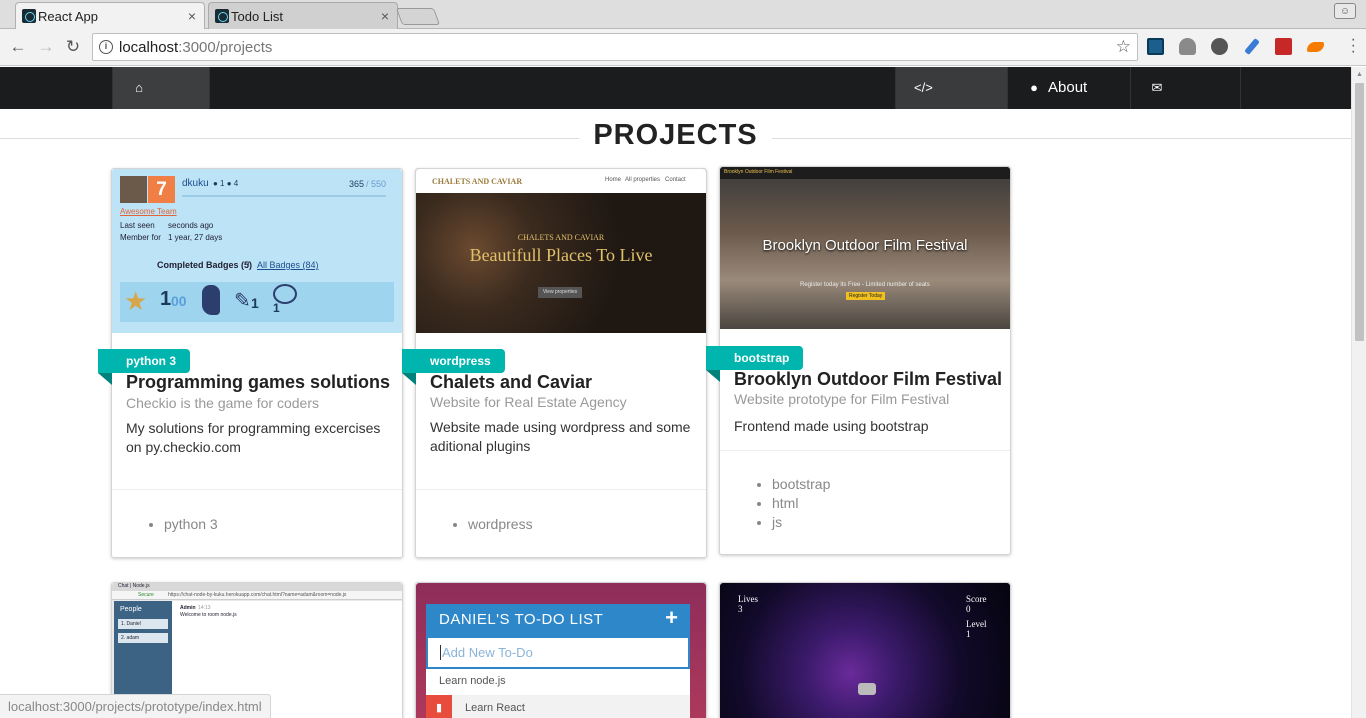 The image size is (1366, 718). Describe the element at coordinates (748, 599) in the screenshot. I see `lives-label: Lives` at that location.